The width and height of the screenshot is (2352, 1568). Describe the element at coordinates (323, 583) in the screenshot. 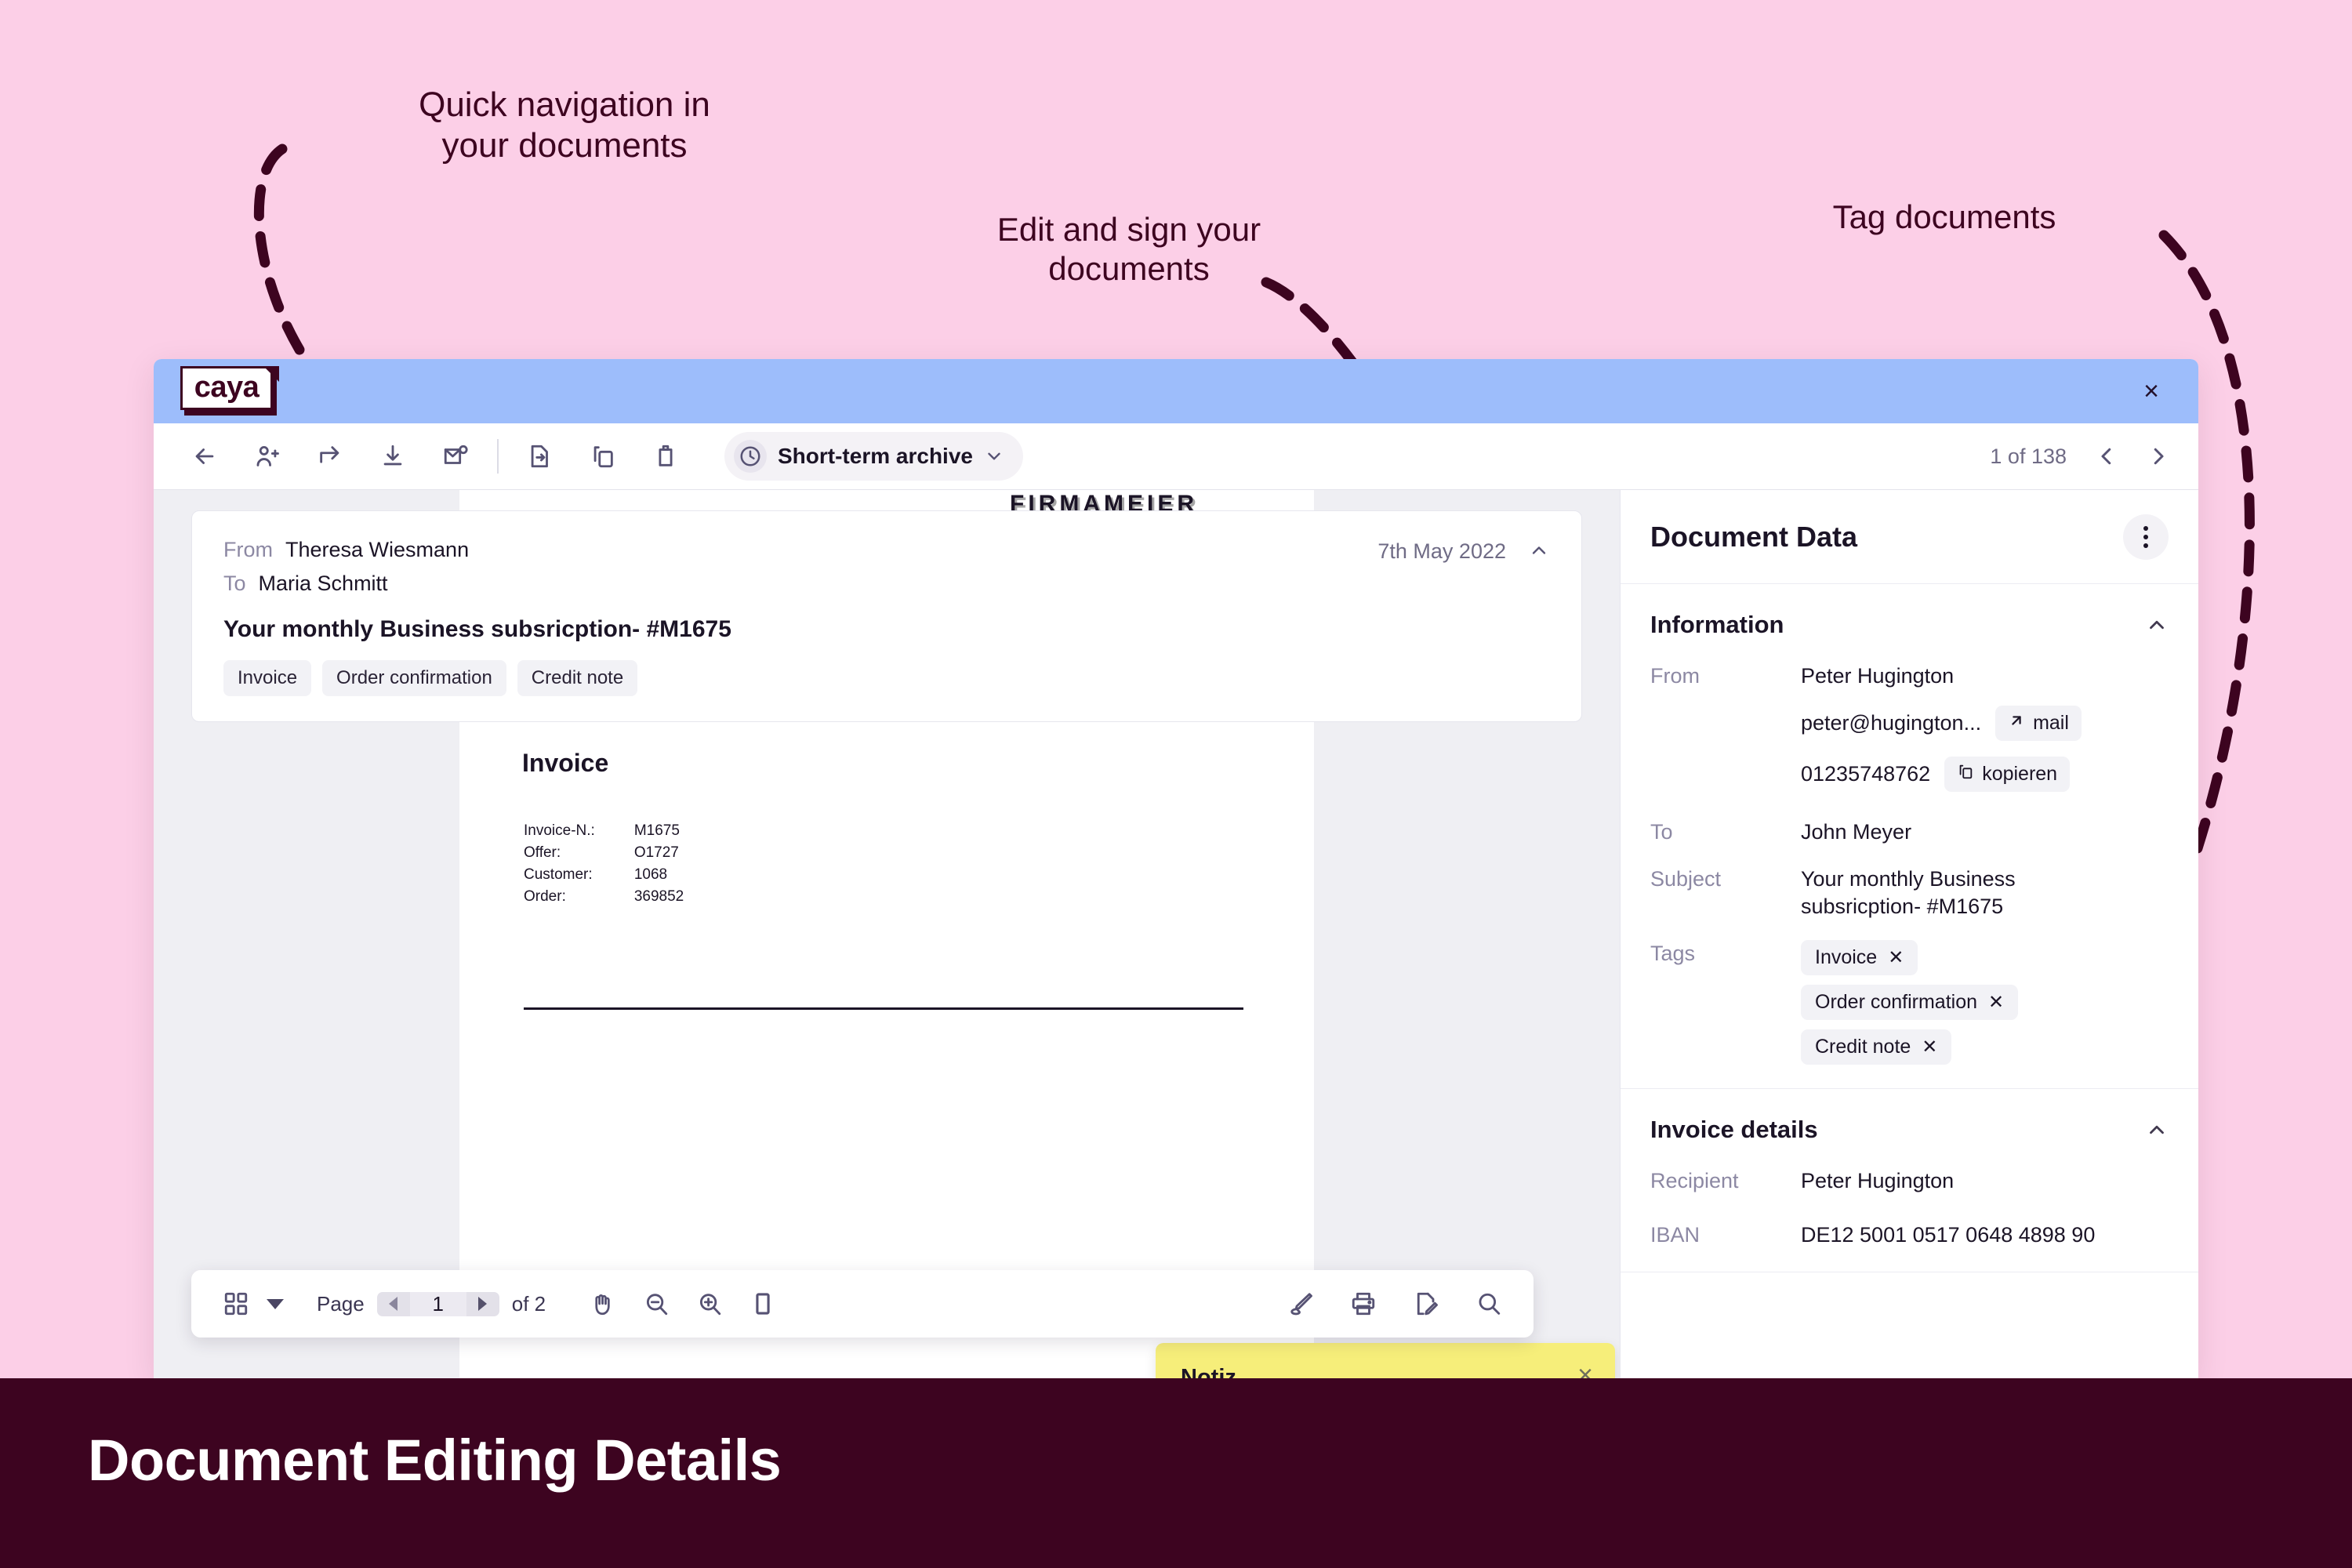

I see `to-value: Maria Schmitt` at that location.